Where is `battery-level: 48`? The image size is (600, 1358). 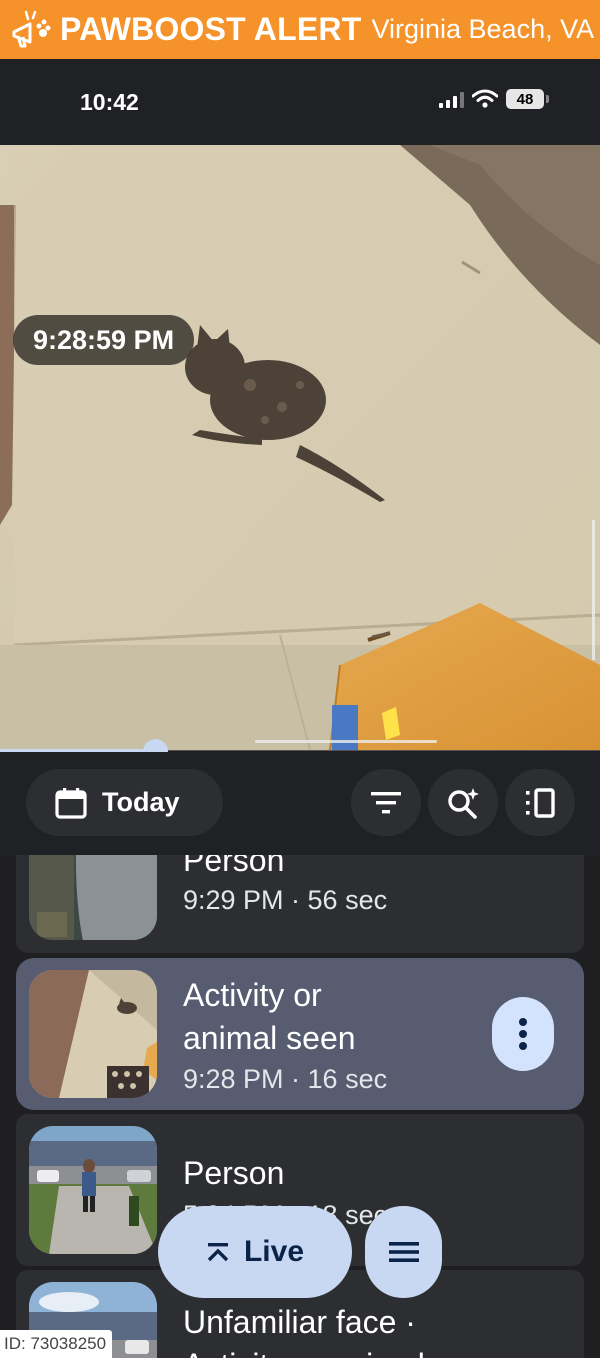
battery-level: 48 is located at coordinates (525, 99).